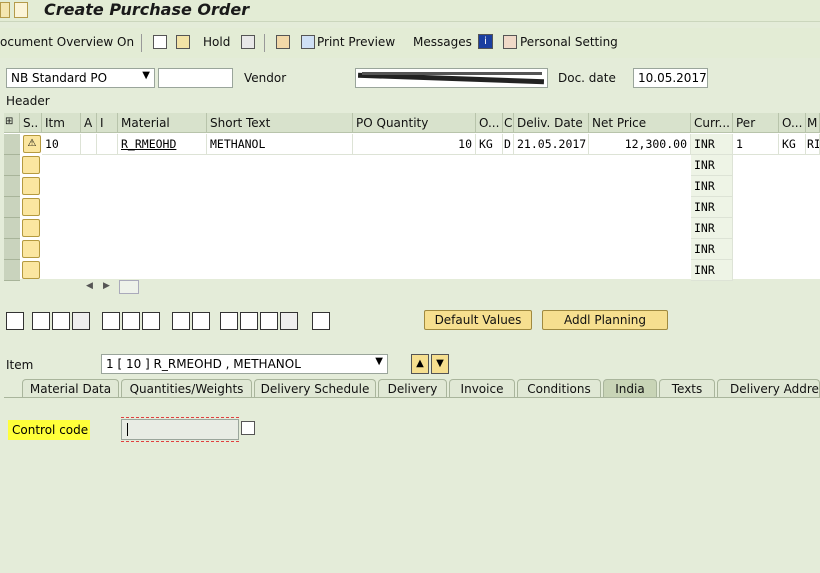 The width and height of the screenshot is (820, 573). What do you see at coordinates (151, 321) in the screenshot?
I see `unlock-icon` at bounding box center [151, 321].